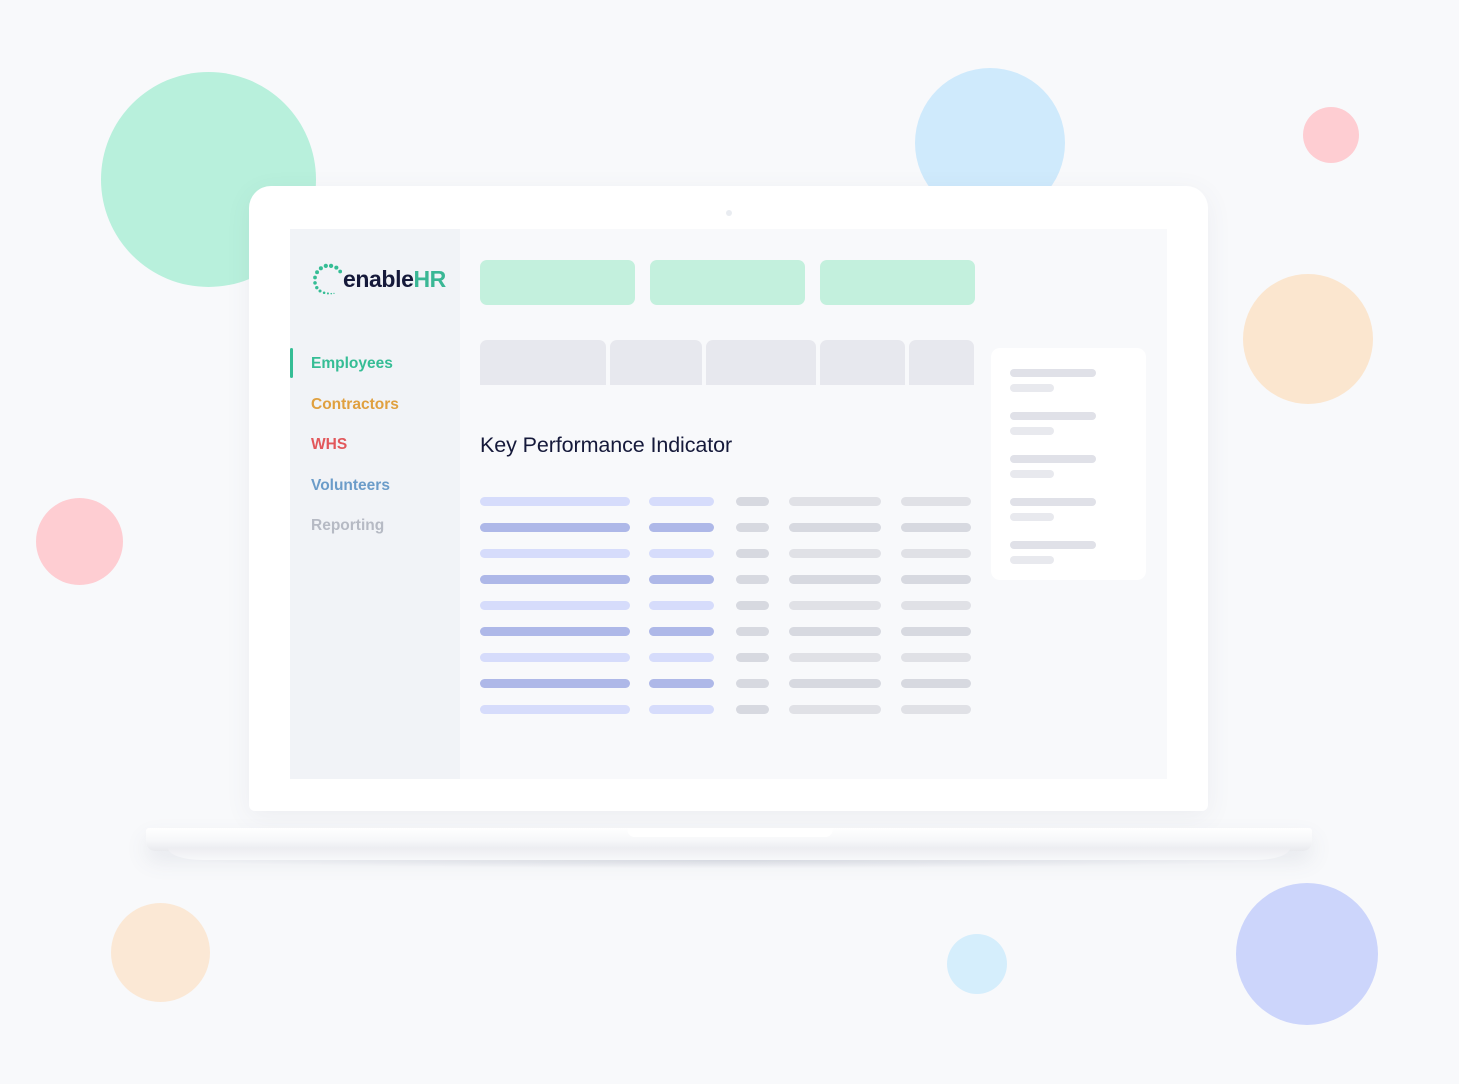  What do you see at coordinates (355, 404) in the screenshot?
I see `sidebar-item-label: Contractors` at bounding box center [355, 404].